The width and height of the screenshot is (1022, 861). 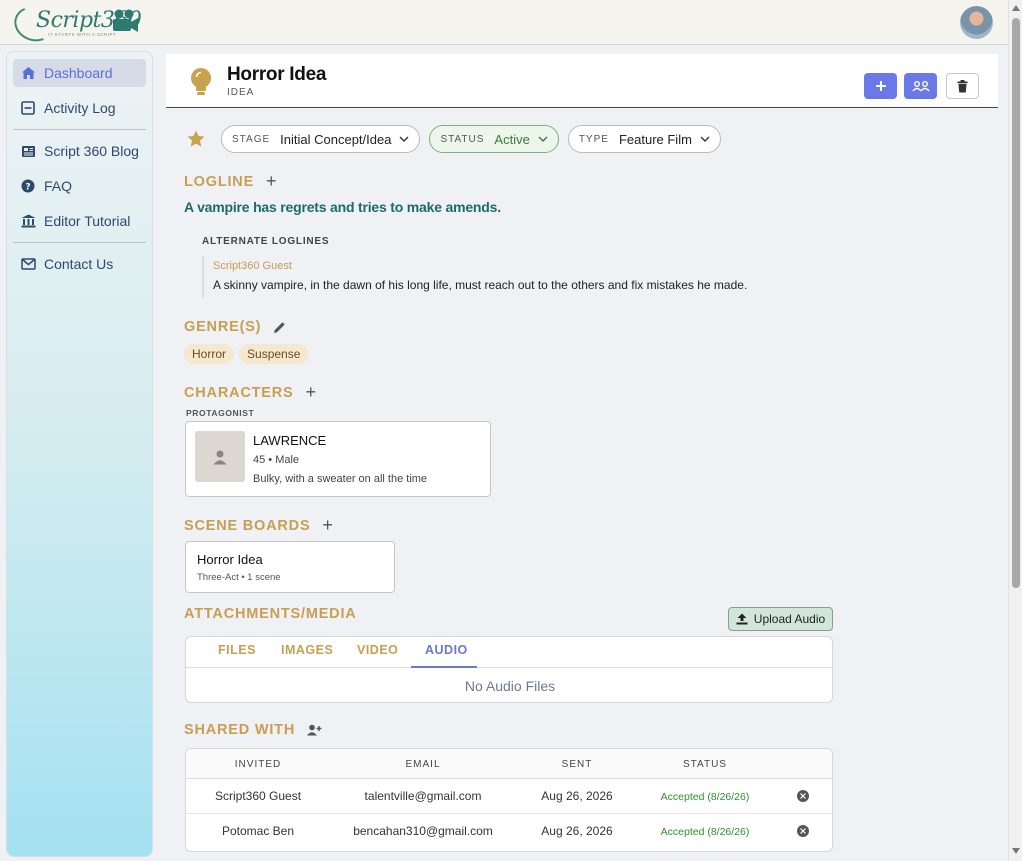 I want to click on characters-heading: CHARACTERS +, so click(x=250, y=392).